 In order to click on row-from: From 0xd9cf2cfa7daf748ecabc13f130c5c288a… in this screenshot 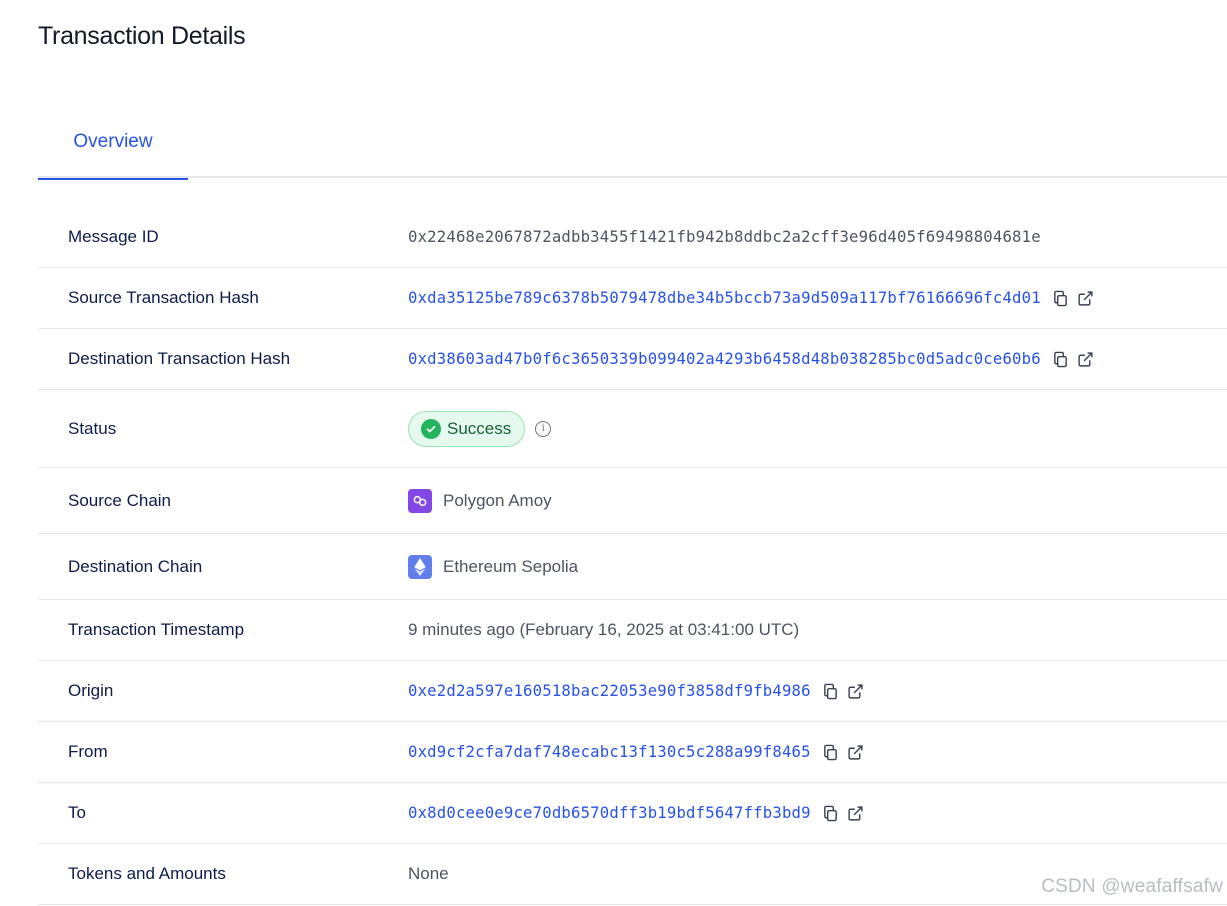, I will do `click(632, 752)`.